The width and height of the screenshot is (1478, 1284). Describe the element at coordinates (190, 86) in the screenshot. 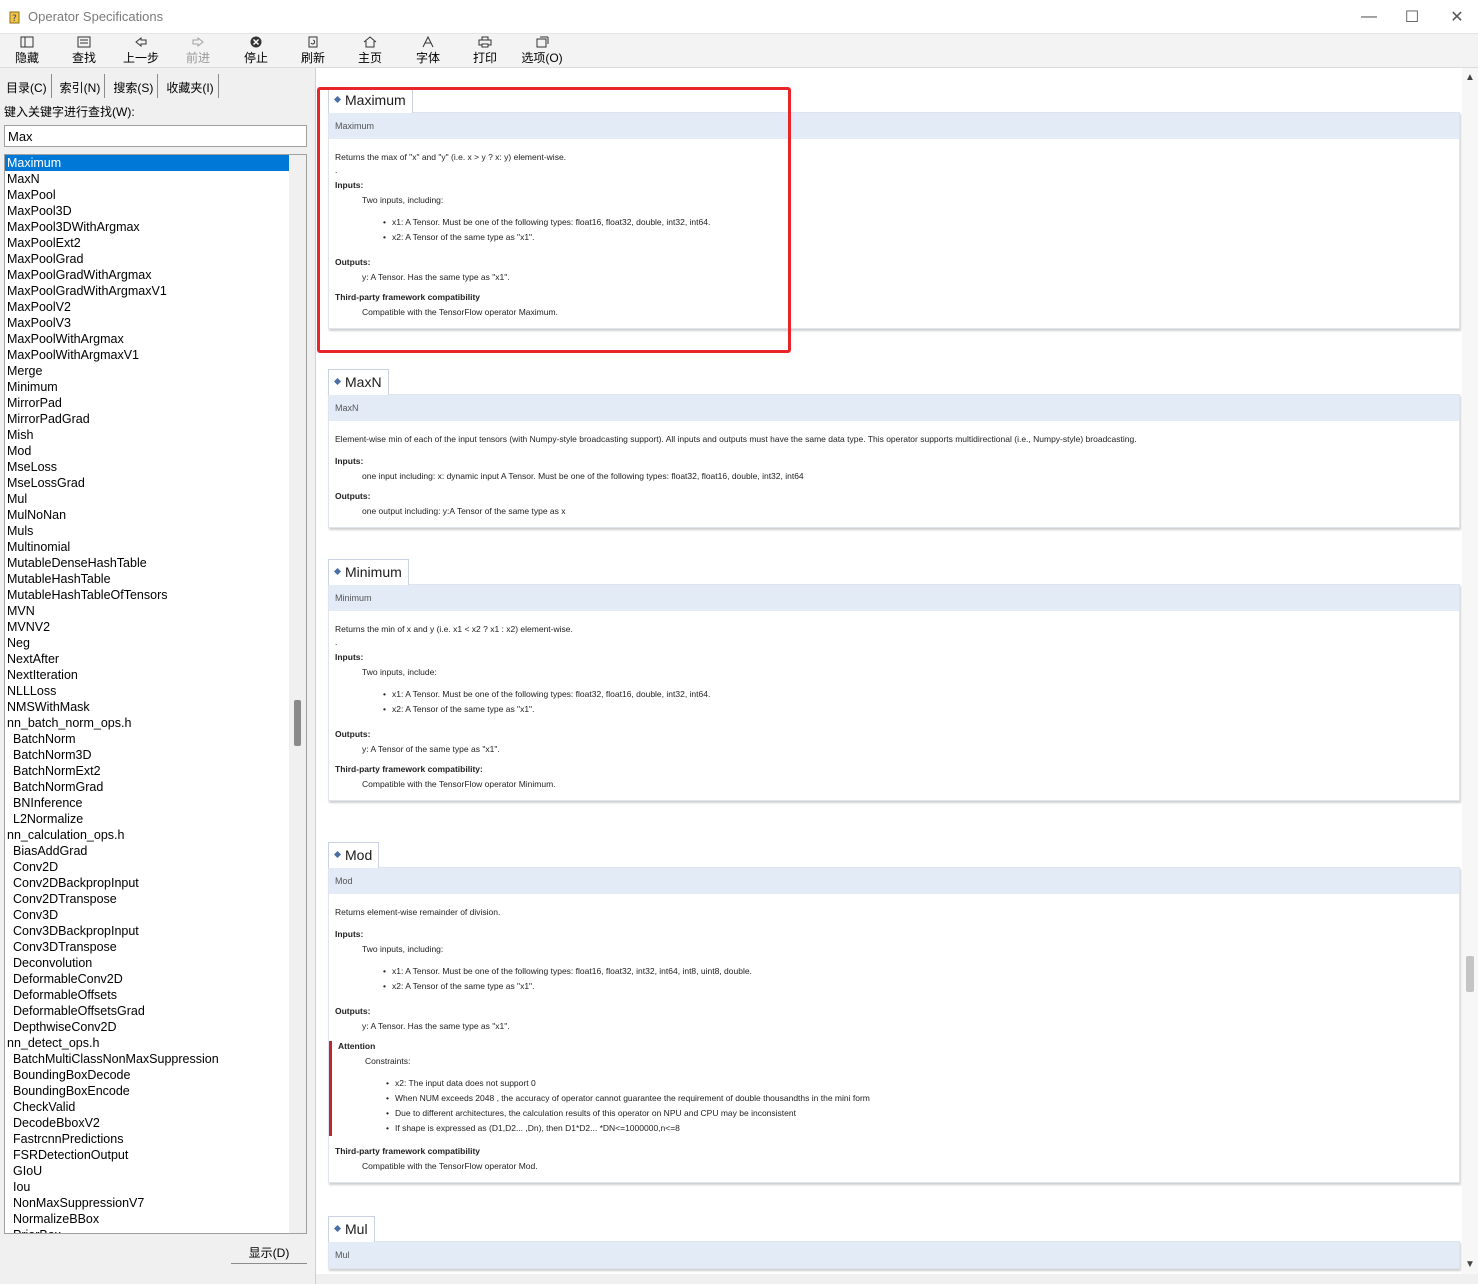

I see `tab-favorites: 收藏夹(I)` at that location.